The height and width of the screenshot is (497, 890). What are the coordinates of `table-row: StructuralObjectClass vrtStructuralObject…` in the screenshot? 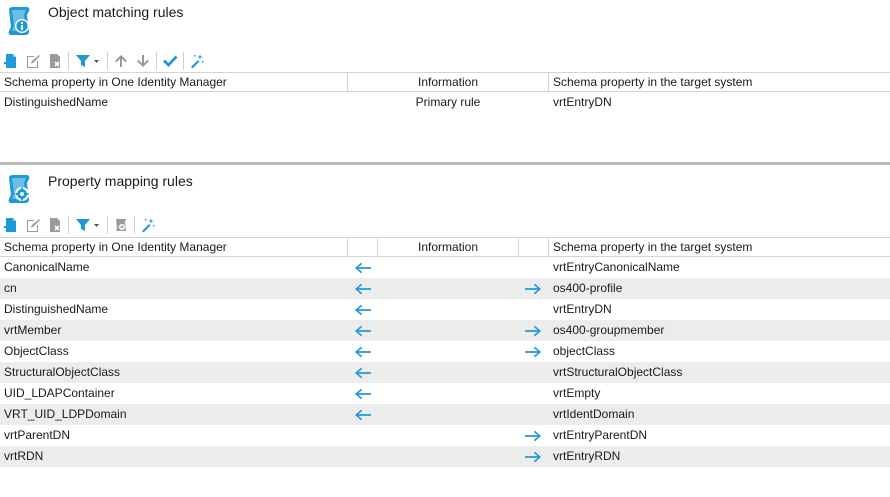 It's located at (445, 372).